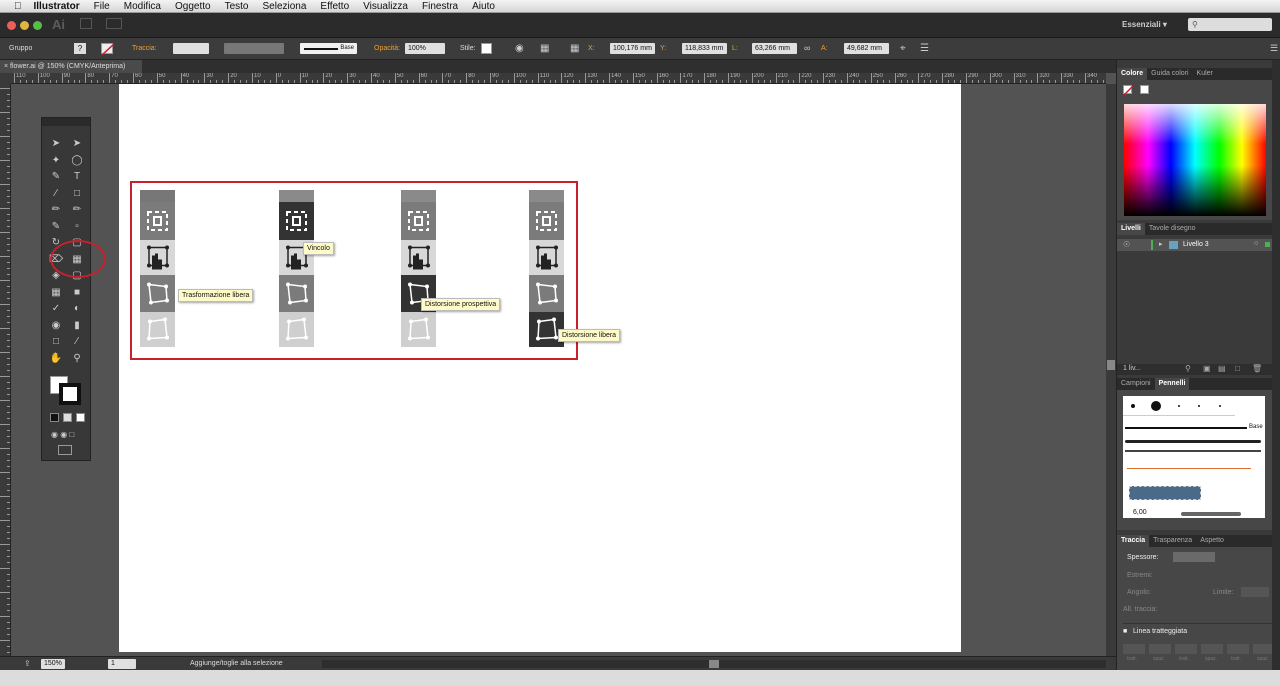 This screenshot has width=1280, height=686. I want to click on menu-visualizza: Visualizza, so click(385, 6).